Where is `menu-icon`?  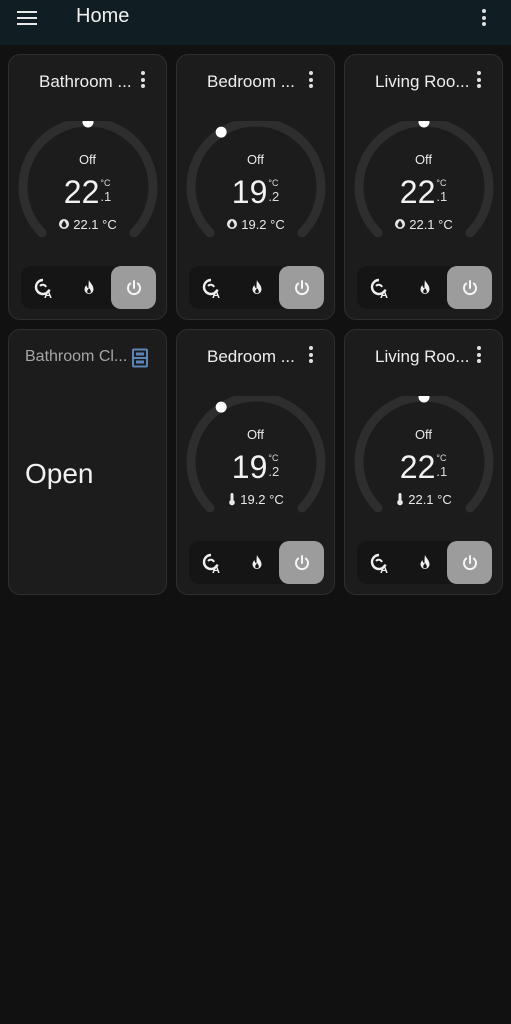
menu-icon is located at coordinates (27, 18).